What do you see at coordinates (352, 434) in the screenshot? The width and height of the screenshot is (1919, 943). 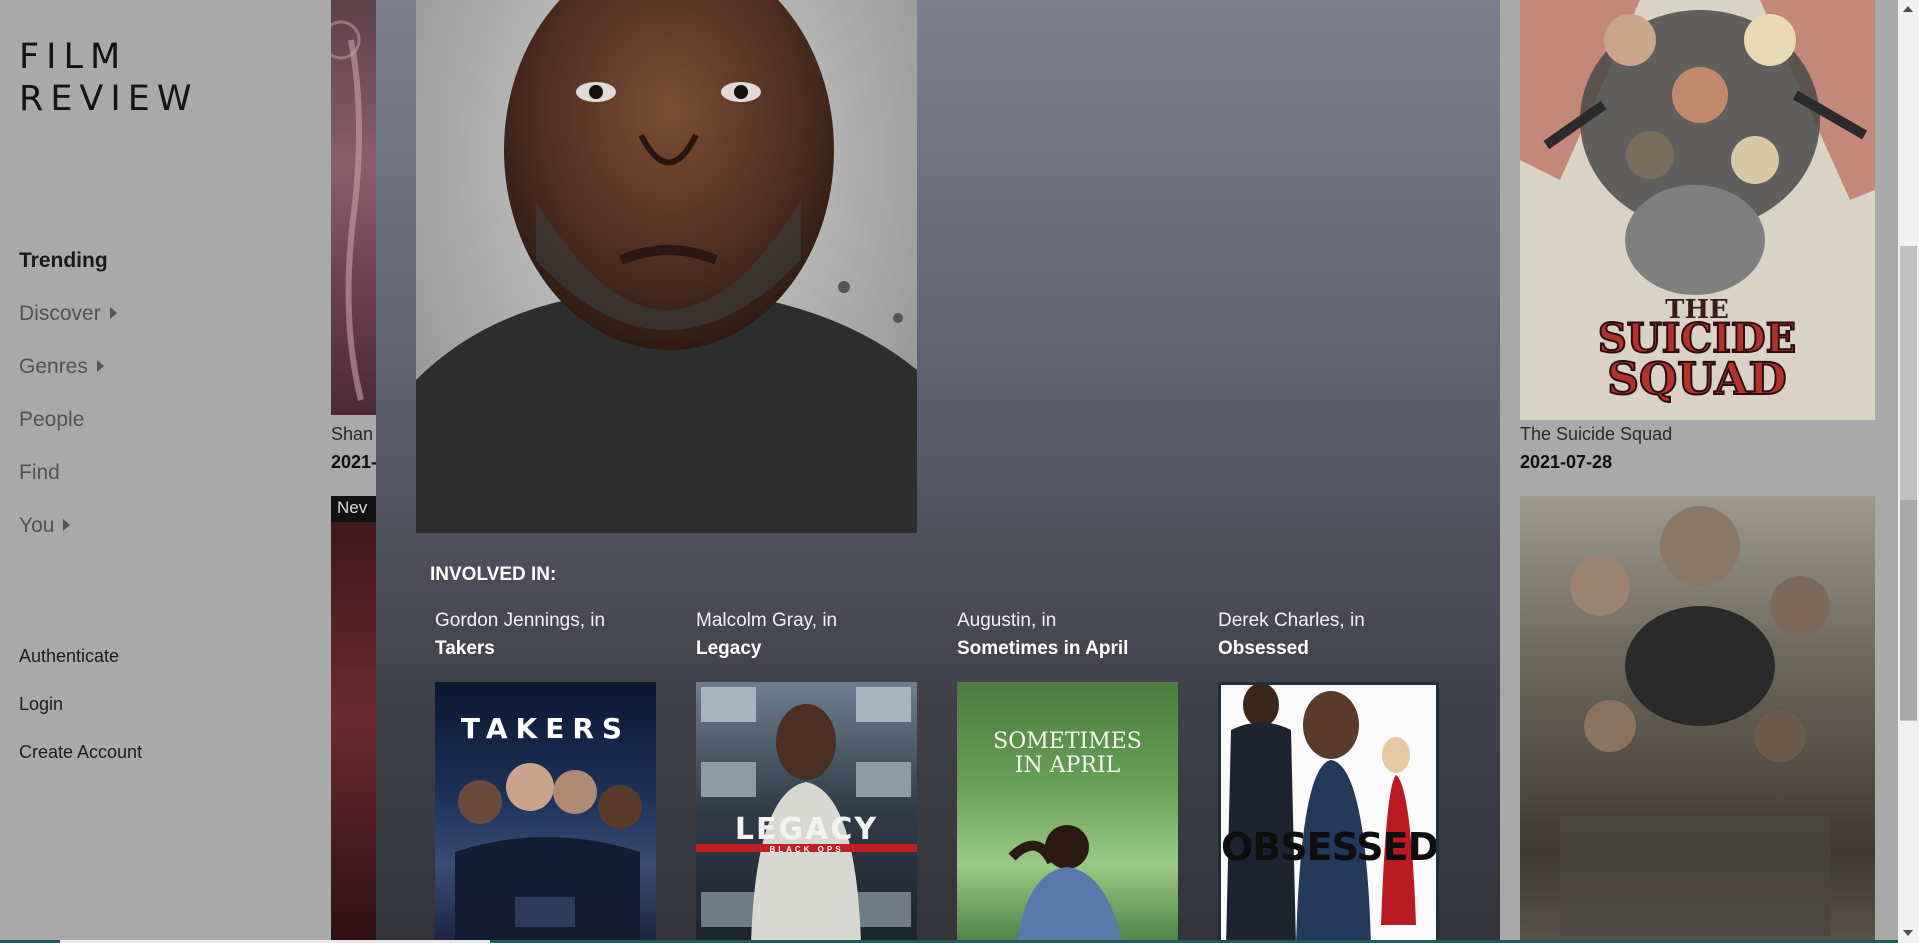 I see `movie-title-left: Shan` at bounding box center [352, 434].